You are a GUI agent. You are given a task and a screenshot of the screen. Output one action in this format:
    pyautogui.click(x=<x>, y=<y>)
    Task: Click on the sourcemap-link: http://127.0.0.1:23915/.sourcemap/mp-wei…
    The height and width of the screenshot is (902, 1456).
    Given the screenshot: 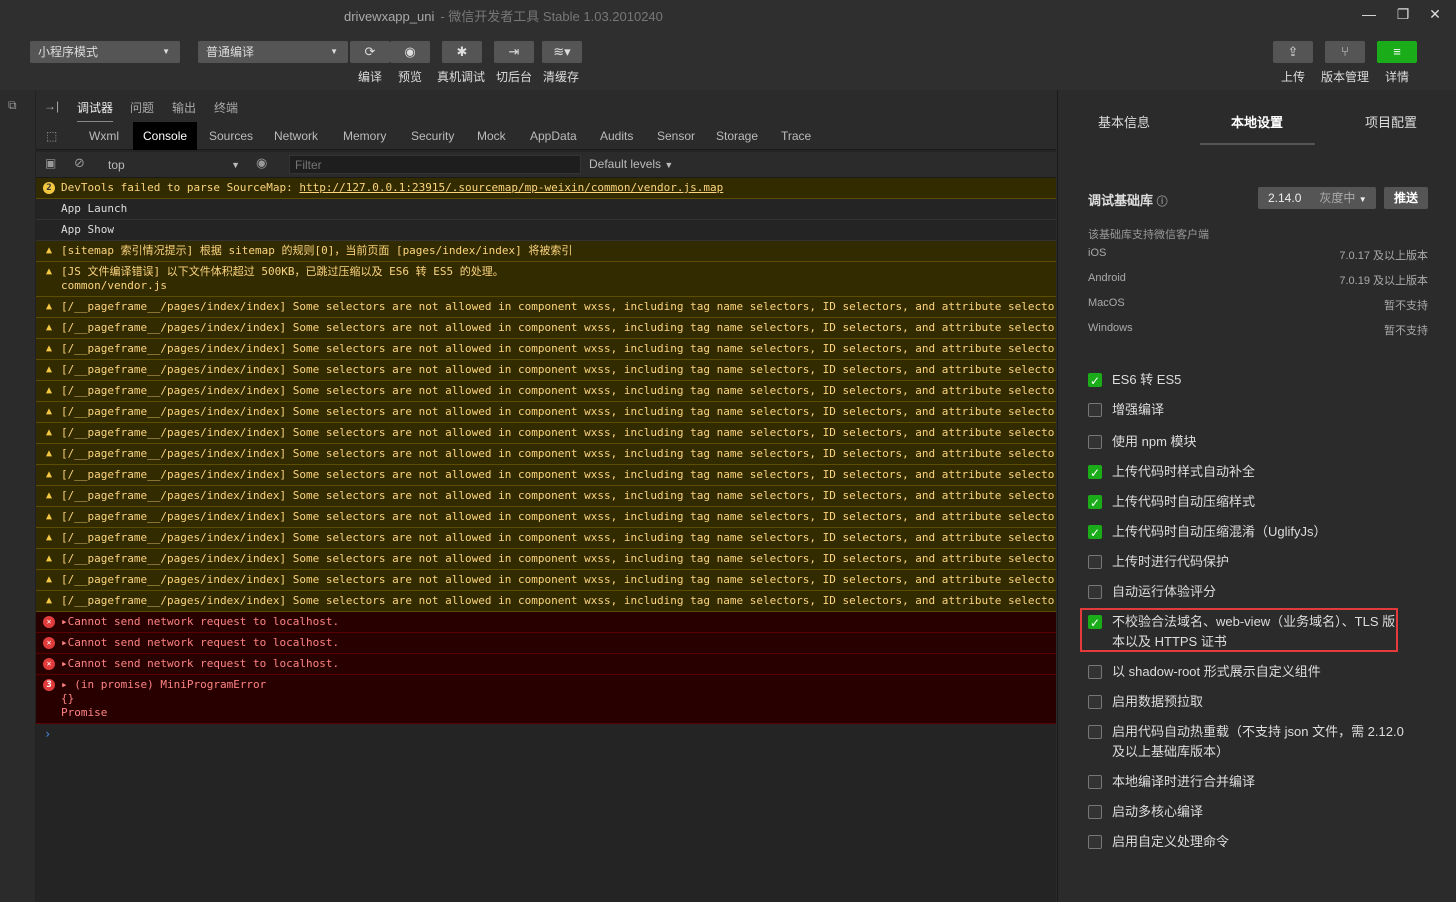 What is the action you would take?
    pyautogui.click(x=511, y=187)
    